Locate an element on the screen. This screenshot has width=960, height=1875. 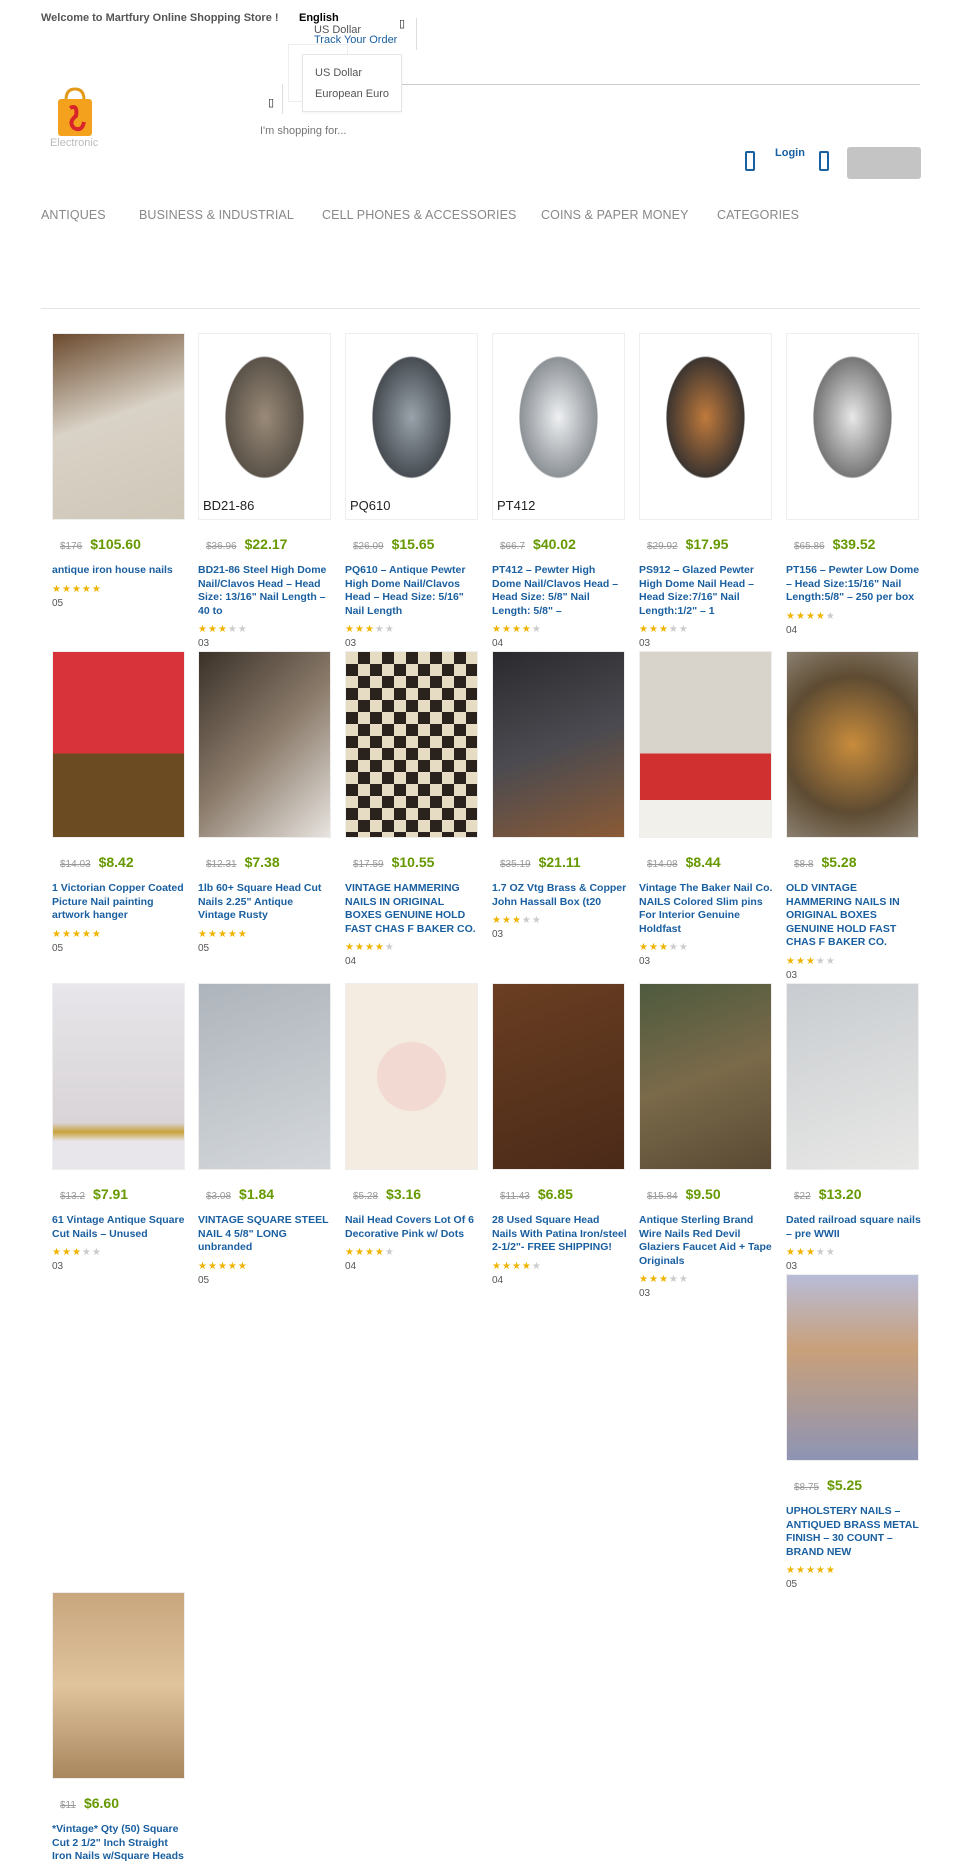
rating-label: 05 is located at coordinates (58, 603).